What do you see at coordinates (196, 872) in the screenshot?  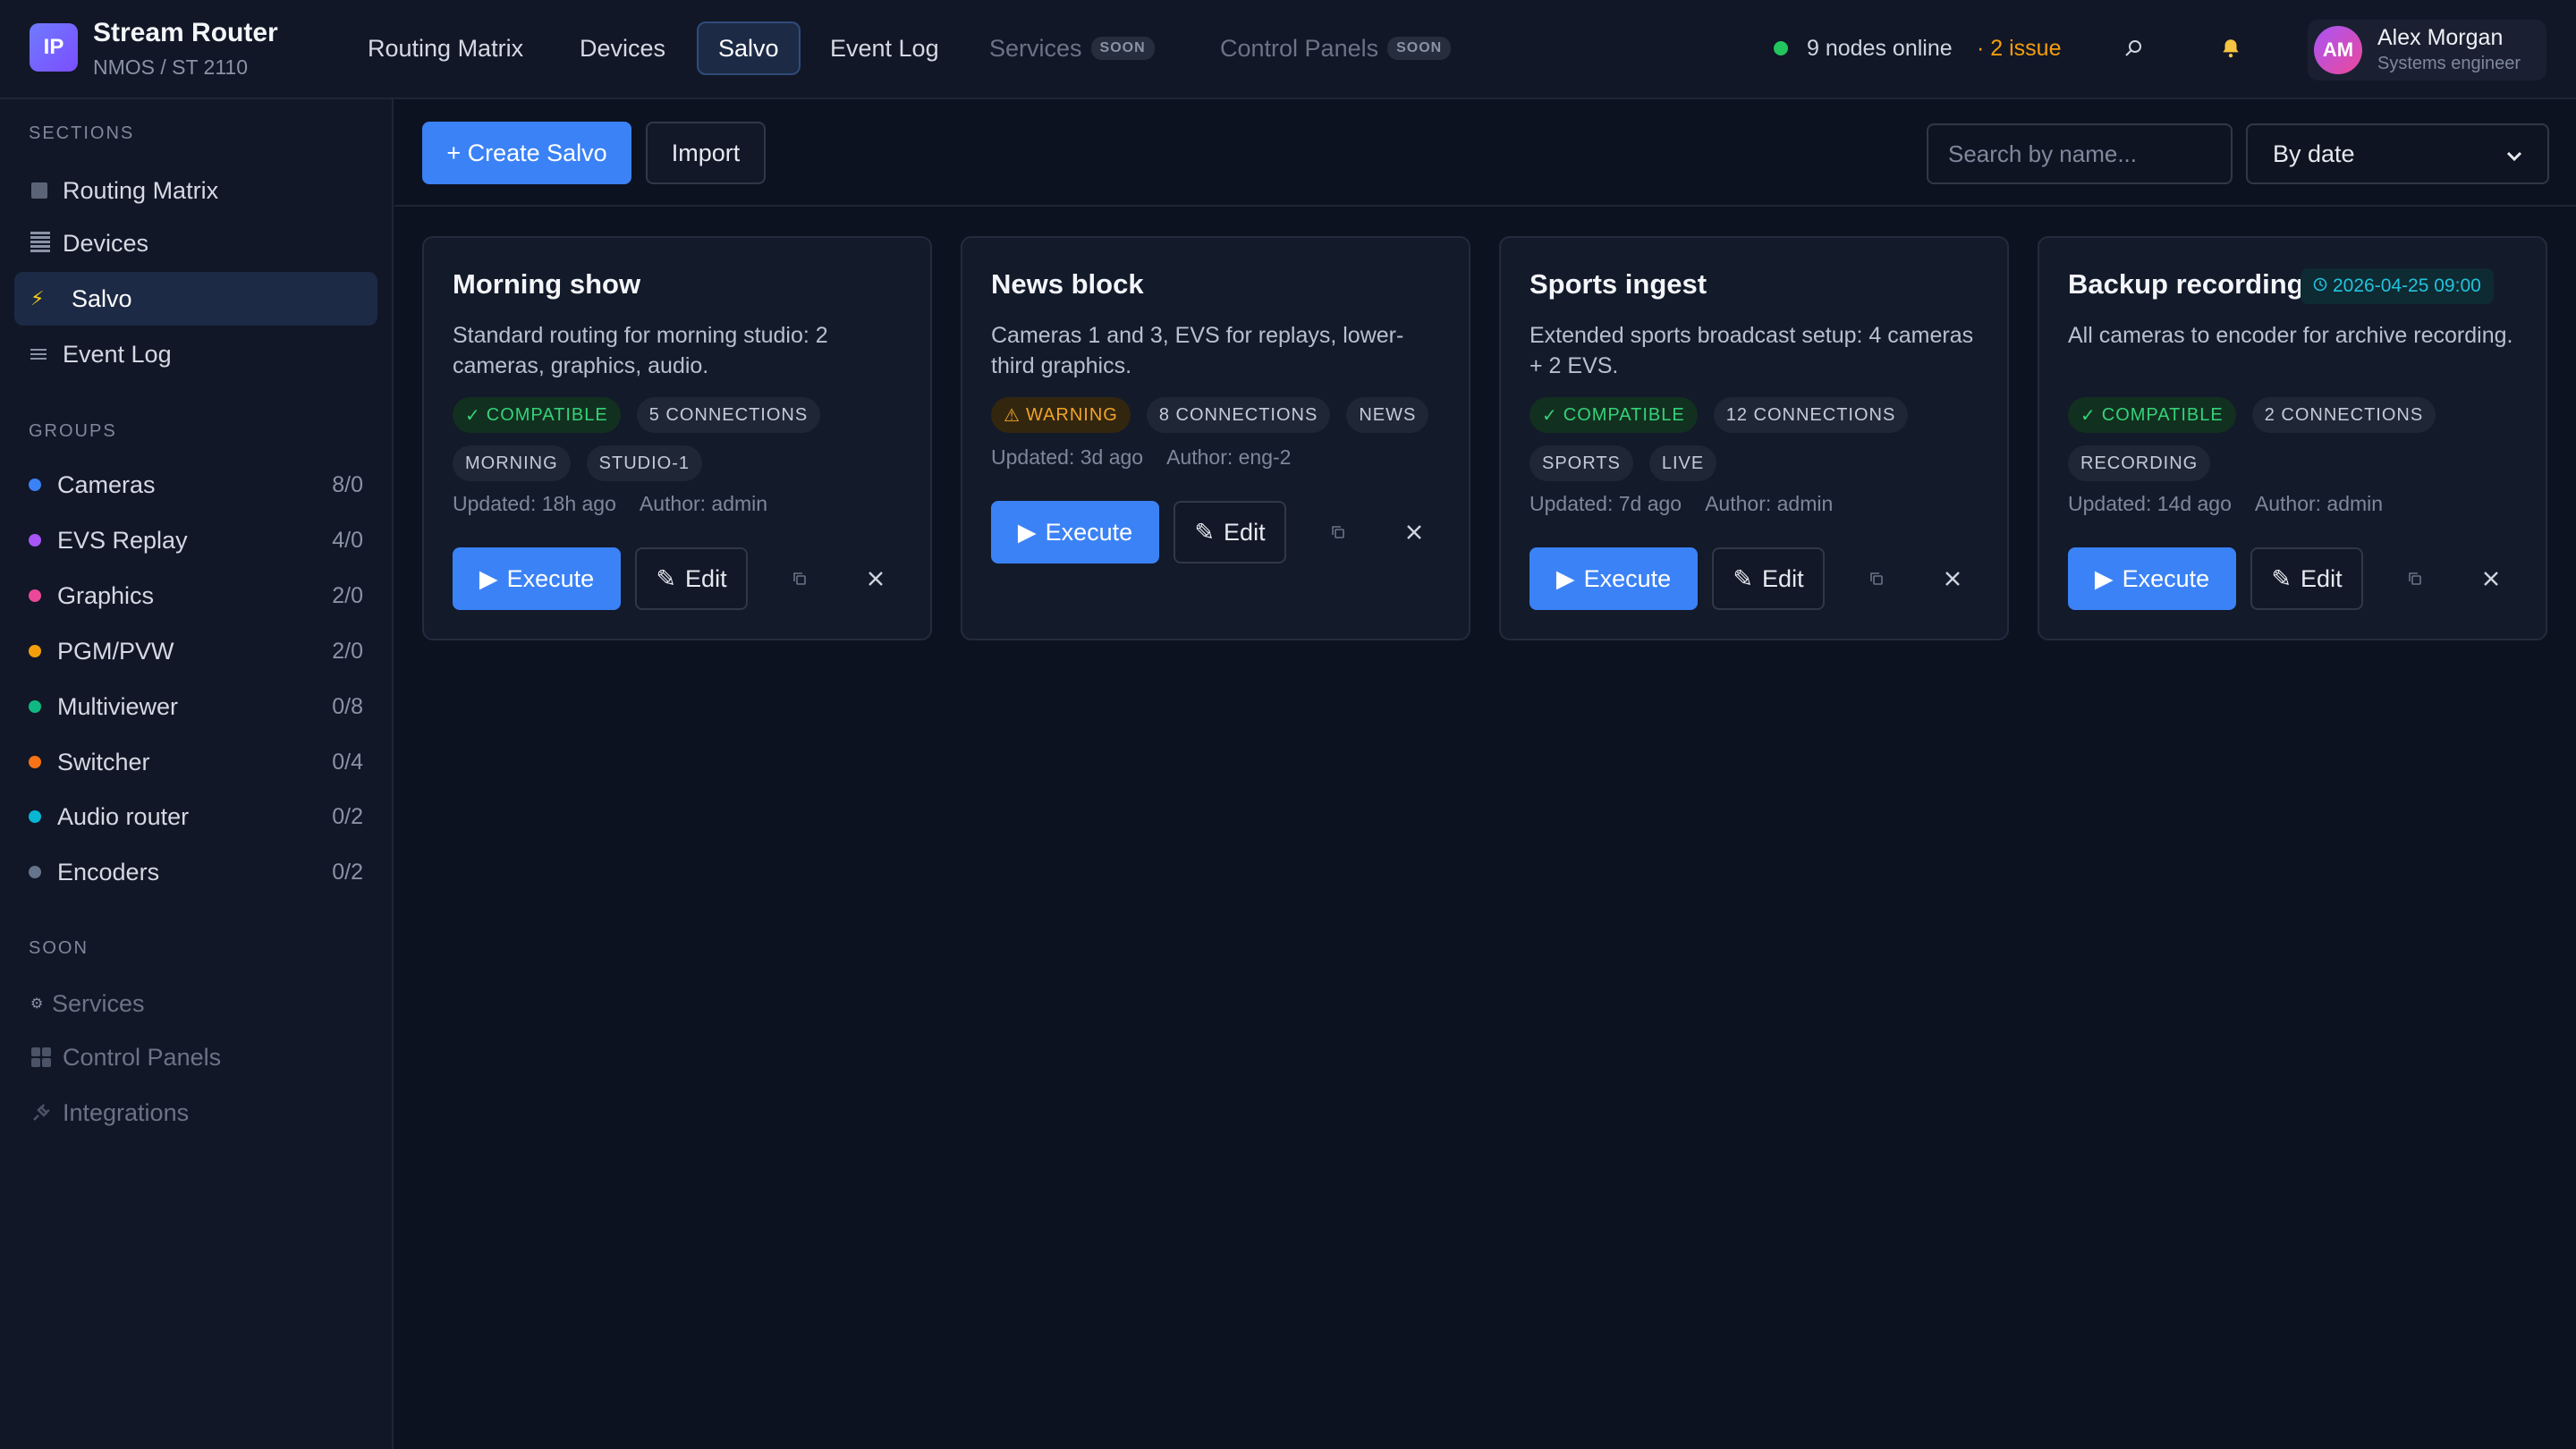 I see `group-encoders: Encoders 0/2` at bounding box center [196, 872].